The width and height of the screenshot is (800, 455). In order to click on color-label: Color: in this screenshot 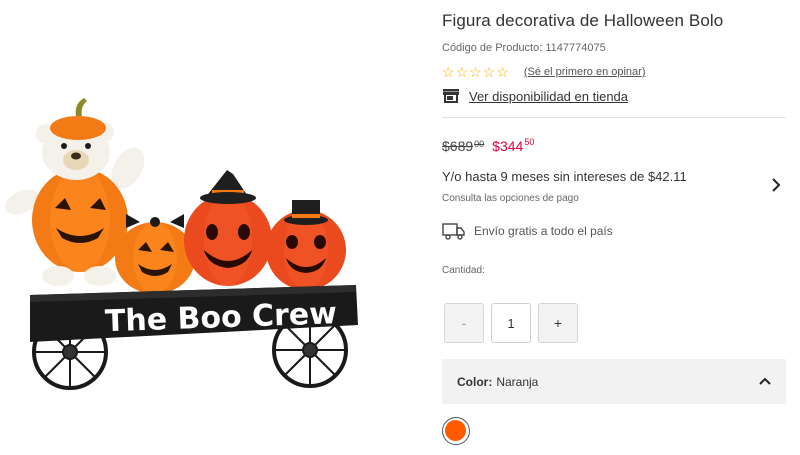, I will do `click(475, 381)`.